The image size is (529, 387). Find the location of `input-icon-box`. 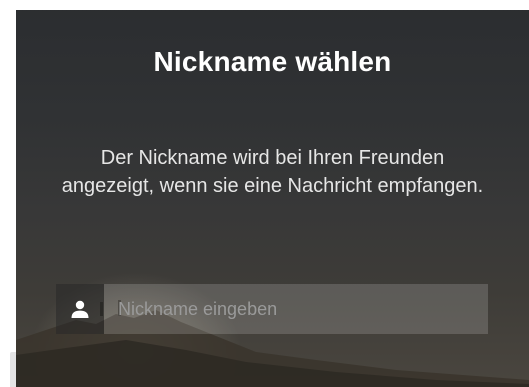

input-icon-box is located at coordinates (80, 309).